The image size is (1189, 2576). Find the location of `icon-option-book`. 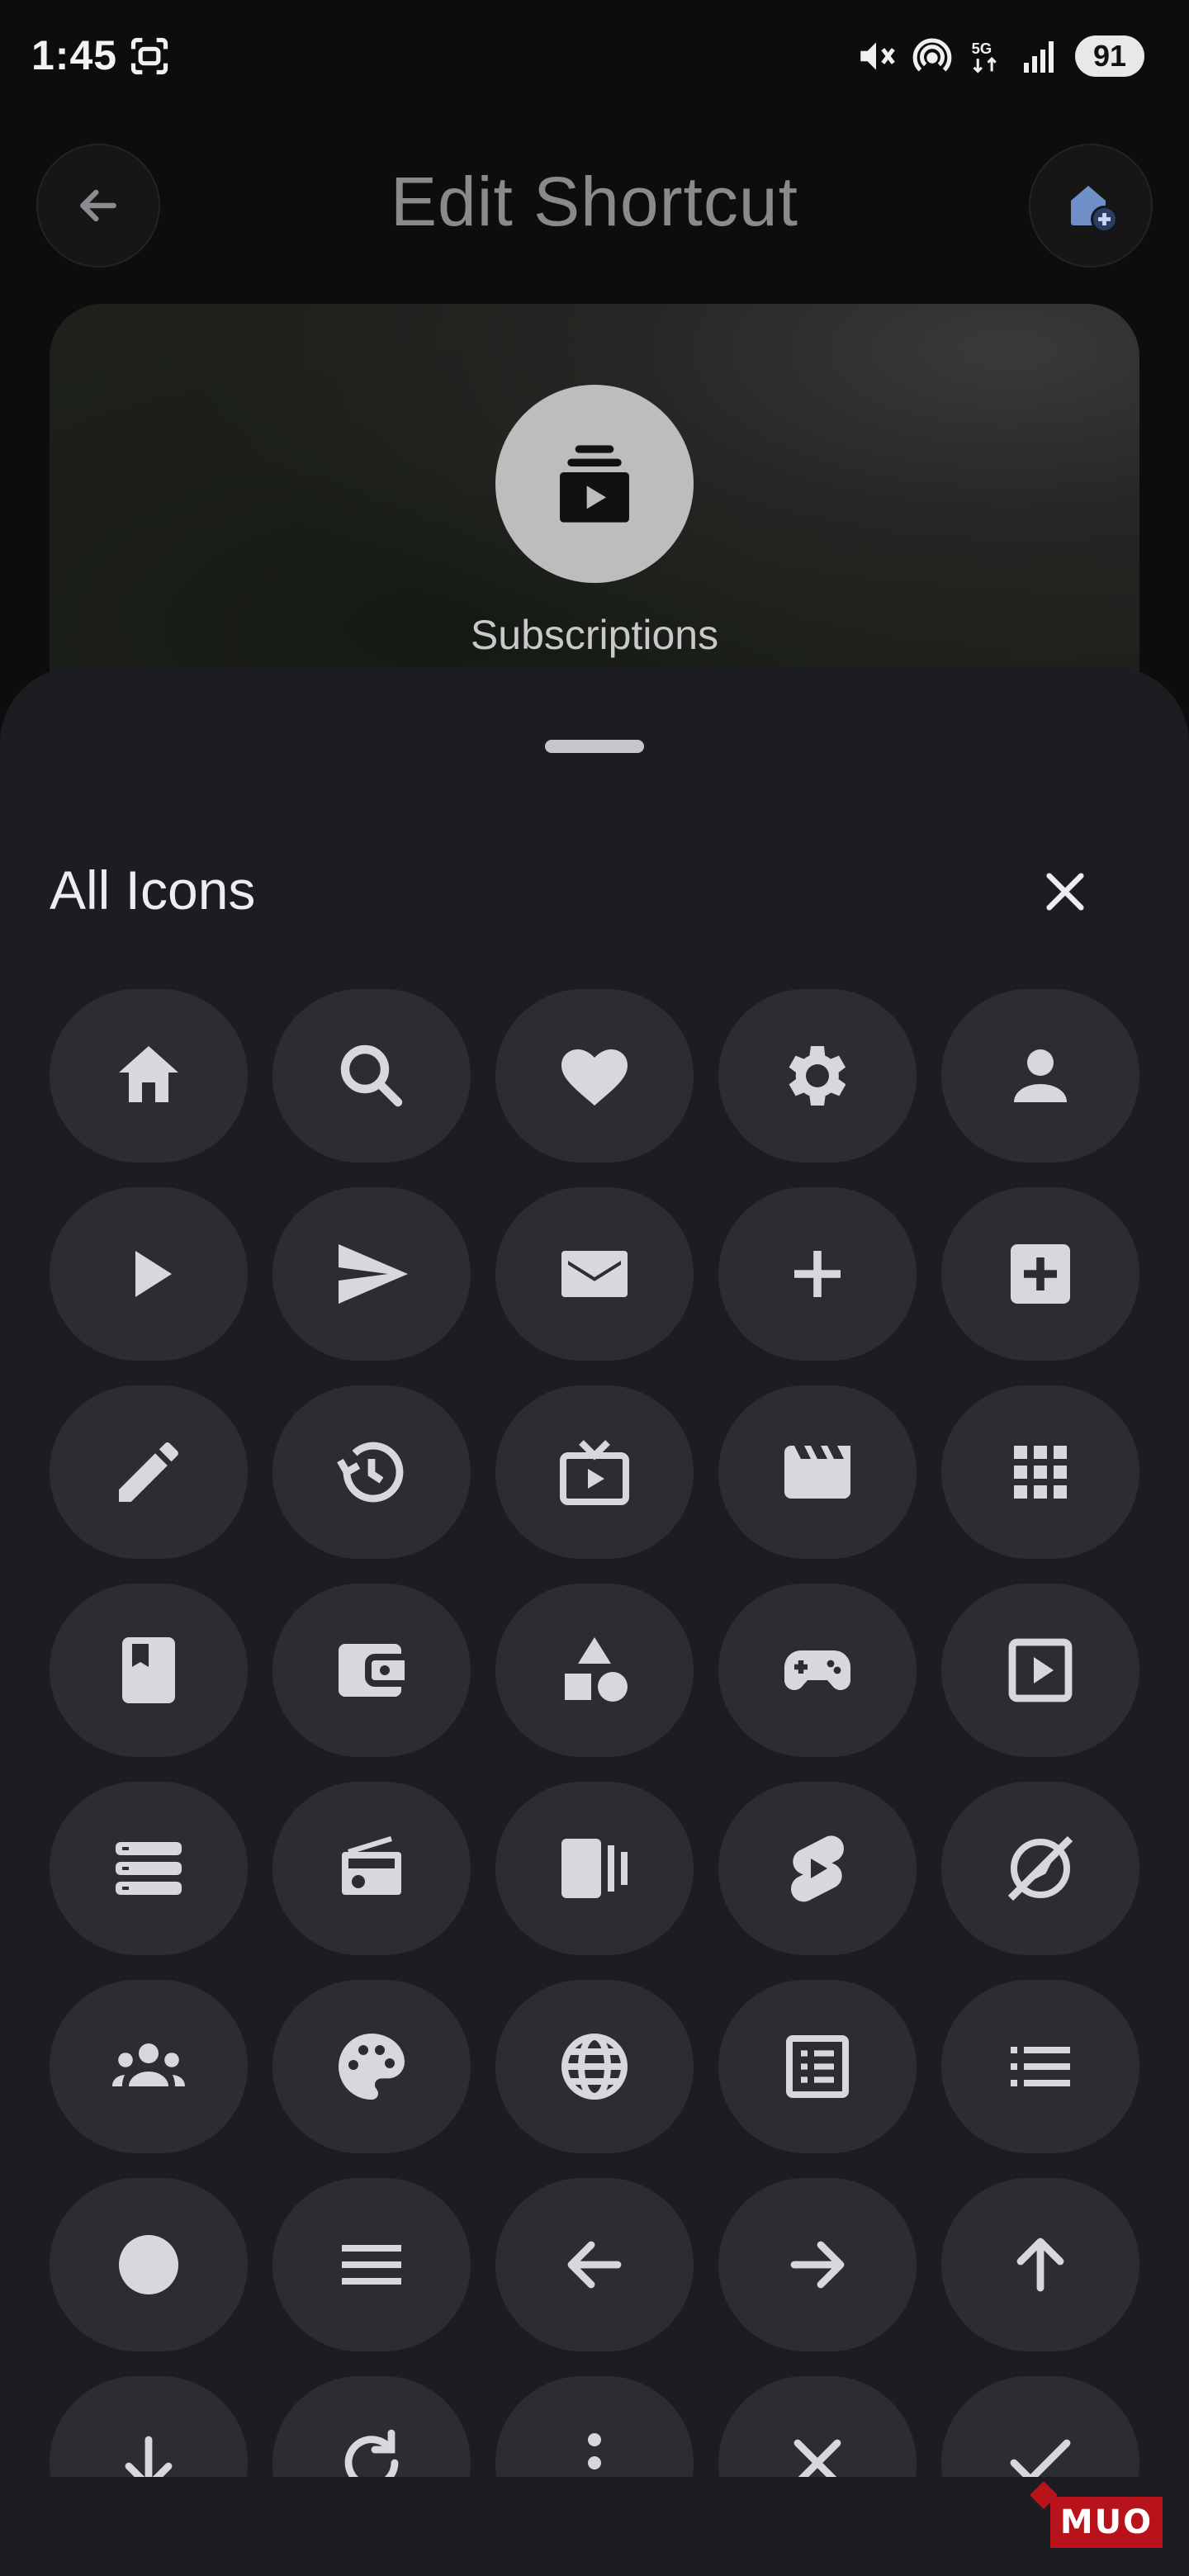

icon-option-book is located at coordinates (149, 1670).